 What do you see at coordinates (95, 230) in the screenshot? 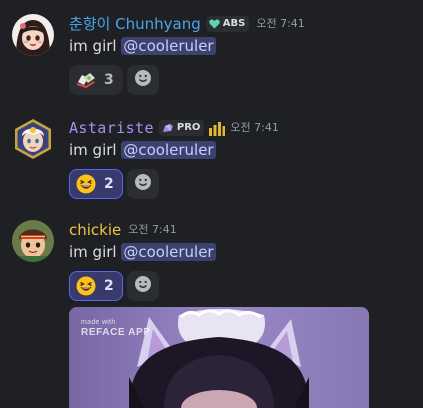
I see `username: chickie` at bounding box center [95, 230].